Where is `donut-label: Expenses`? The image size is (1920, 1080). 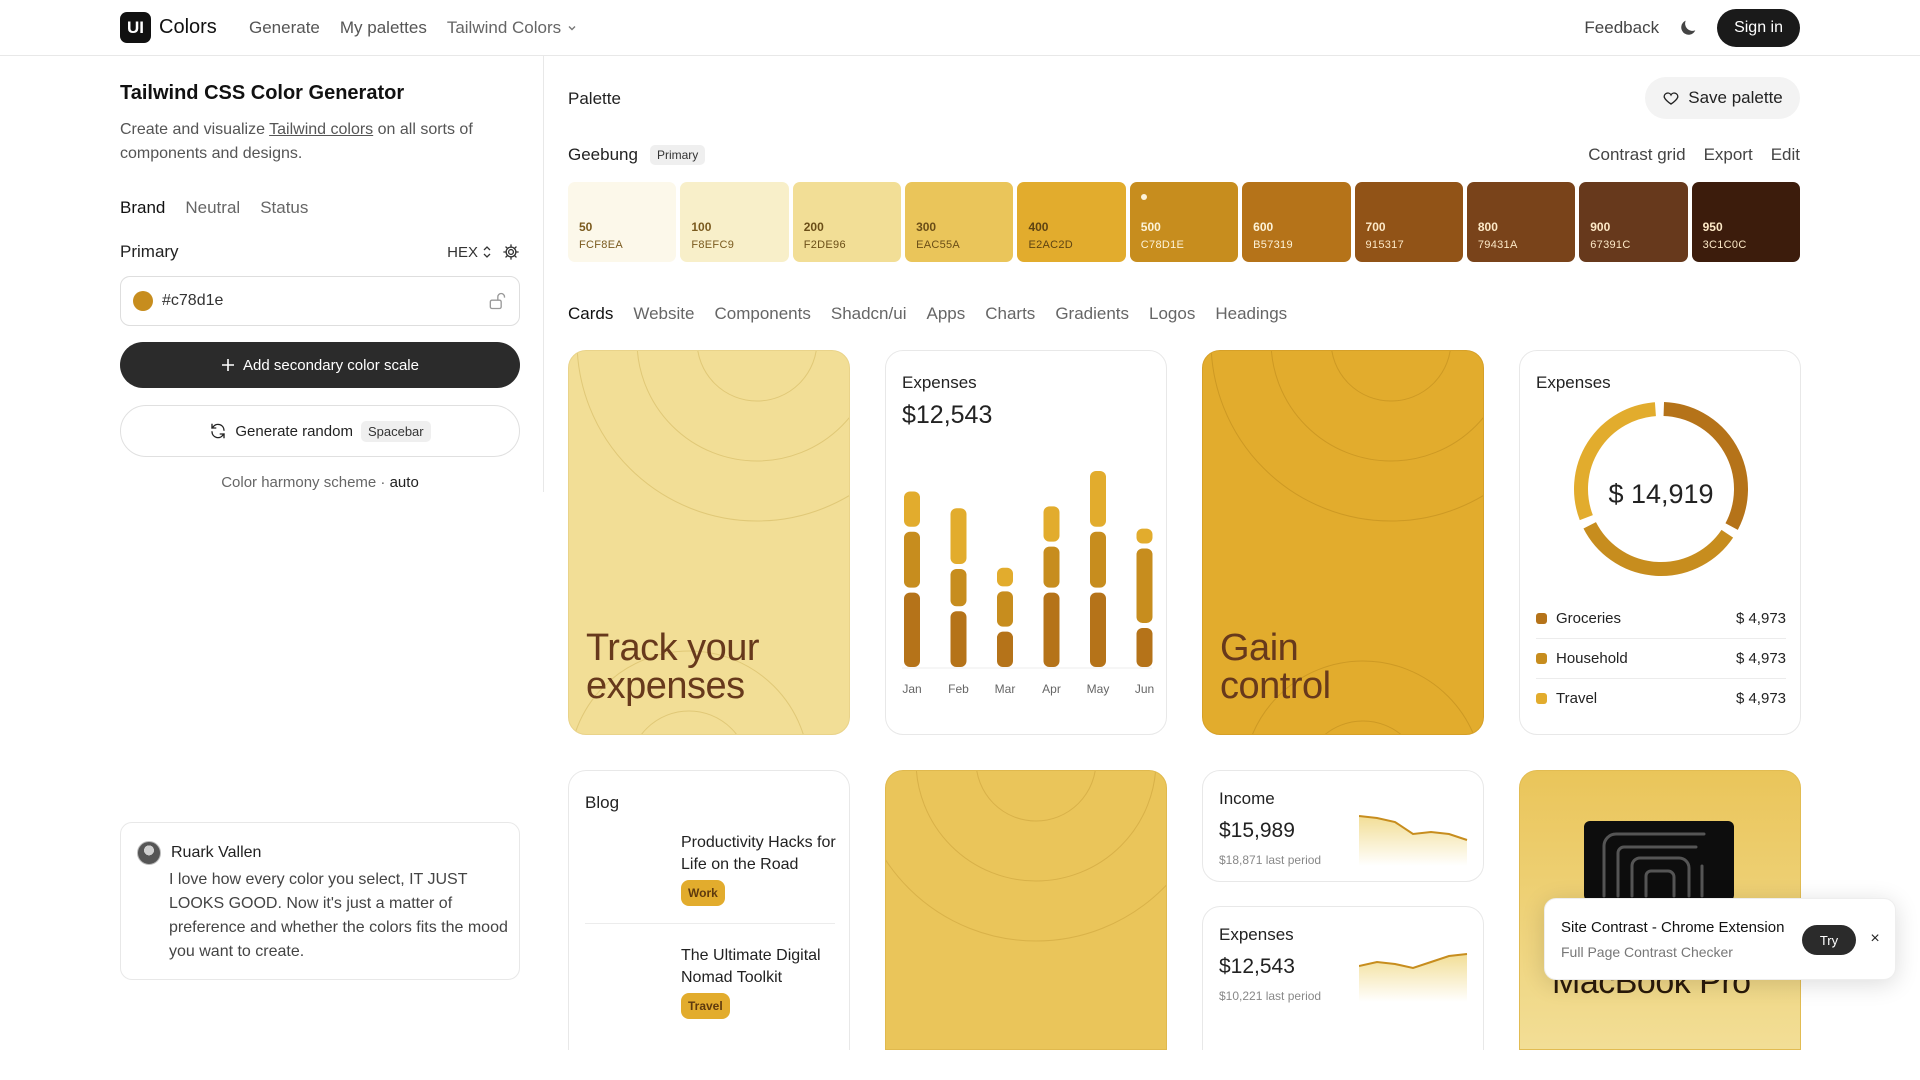 donut-label: Expenses is located at coordinates (1573, 382).